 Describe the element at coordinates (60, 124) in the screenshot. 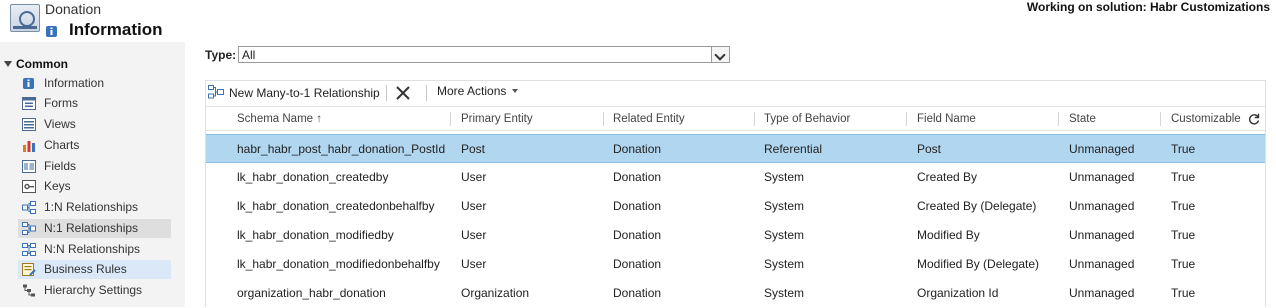

I see `sidebar-item-label: Views` at that location.